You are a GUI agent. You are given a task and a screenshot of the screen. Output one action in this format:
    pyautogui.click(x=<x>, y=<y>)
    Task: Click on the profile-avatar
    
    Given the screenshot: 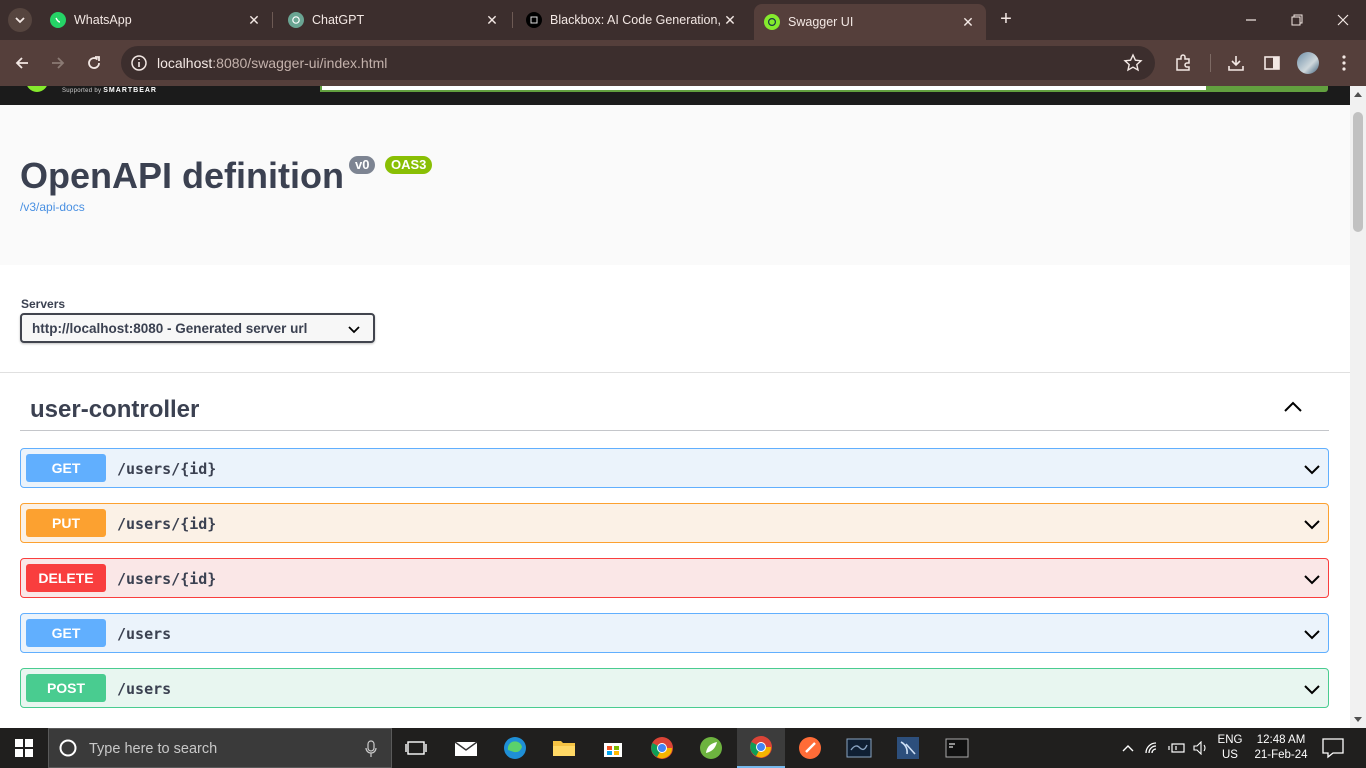 What is the action you would take?
    pyautogui.click(x=1308, y=63)
    